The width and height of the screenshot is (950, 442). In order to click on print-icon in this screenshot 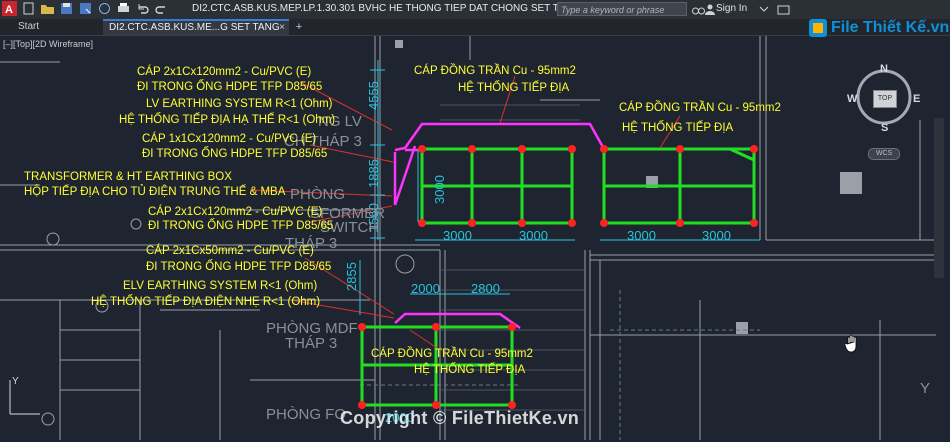, I will do `click(123, 8)`.